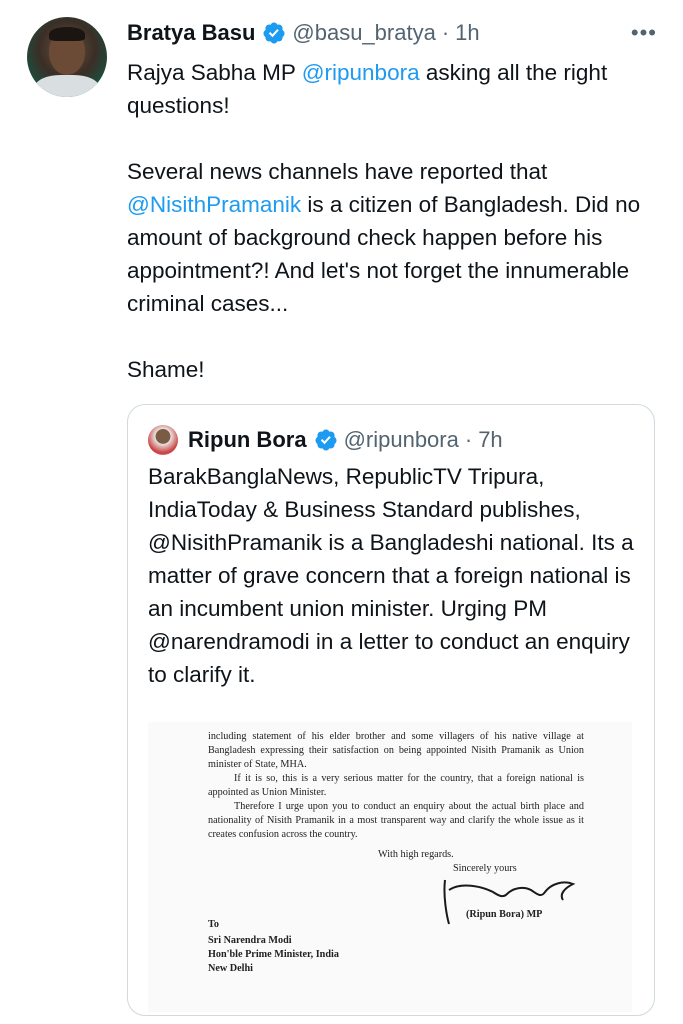  Describe the element at coordinates (214, 204) in the screenshot. I see `mention-link: @NisithPramanik` at that location.